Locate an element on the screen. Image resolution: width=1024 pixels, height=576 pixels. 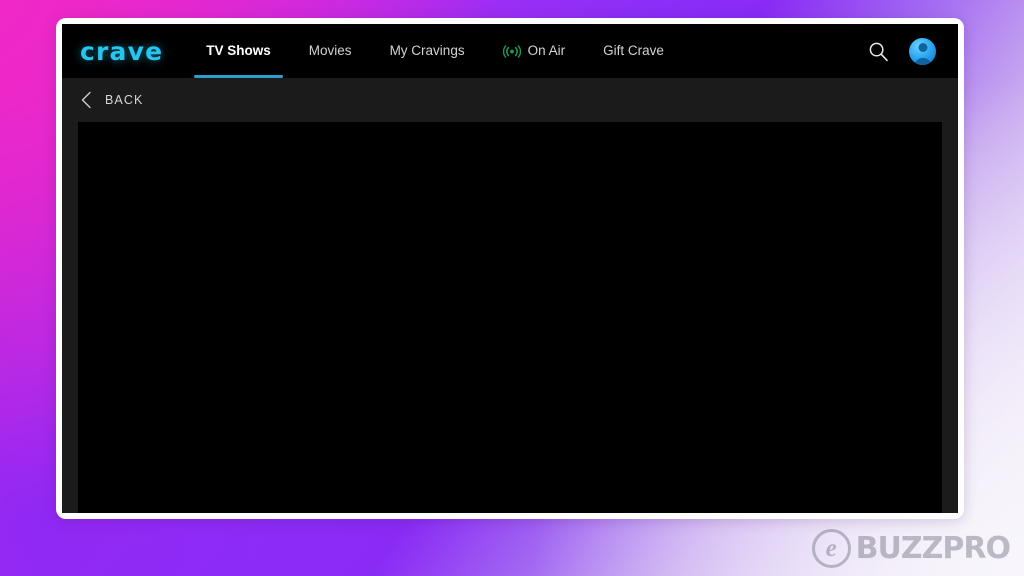
chevron-left-icon is located at coordinates (86, 100).